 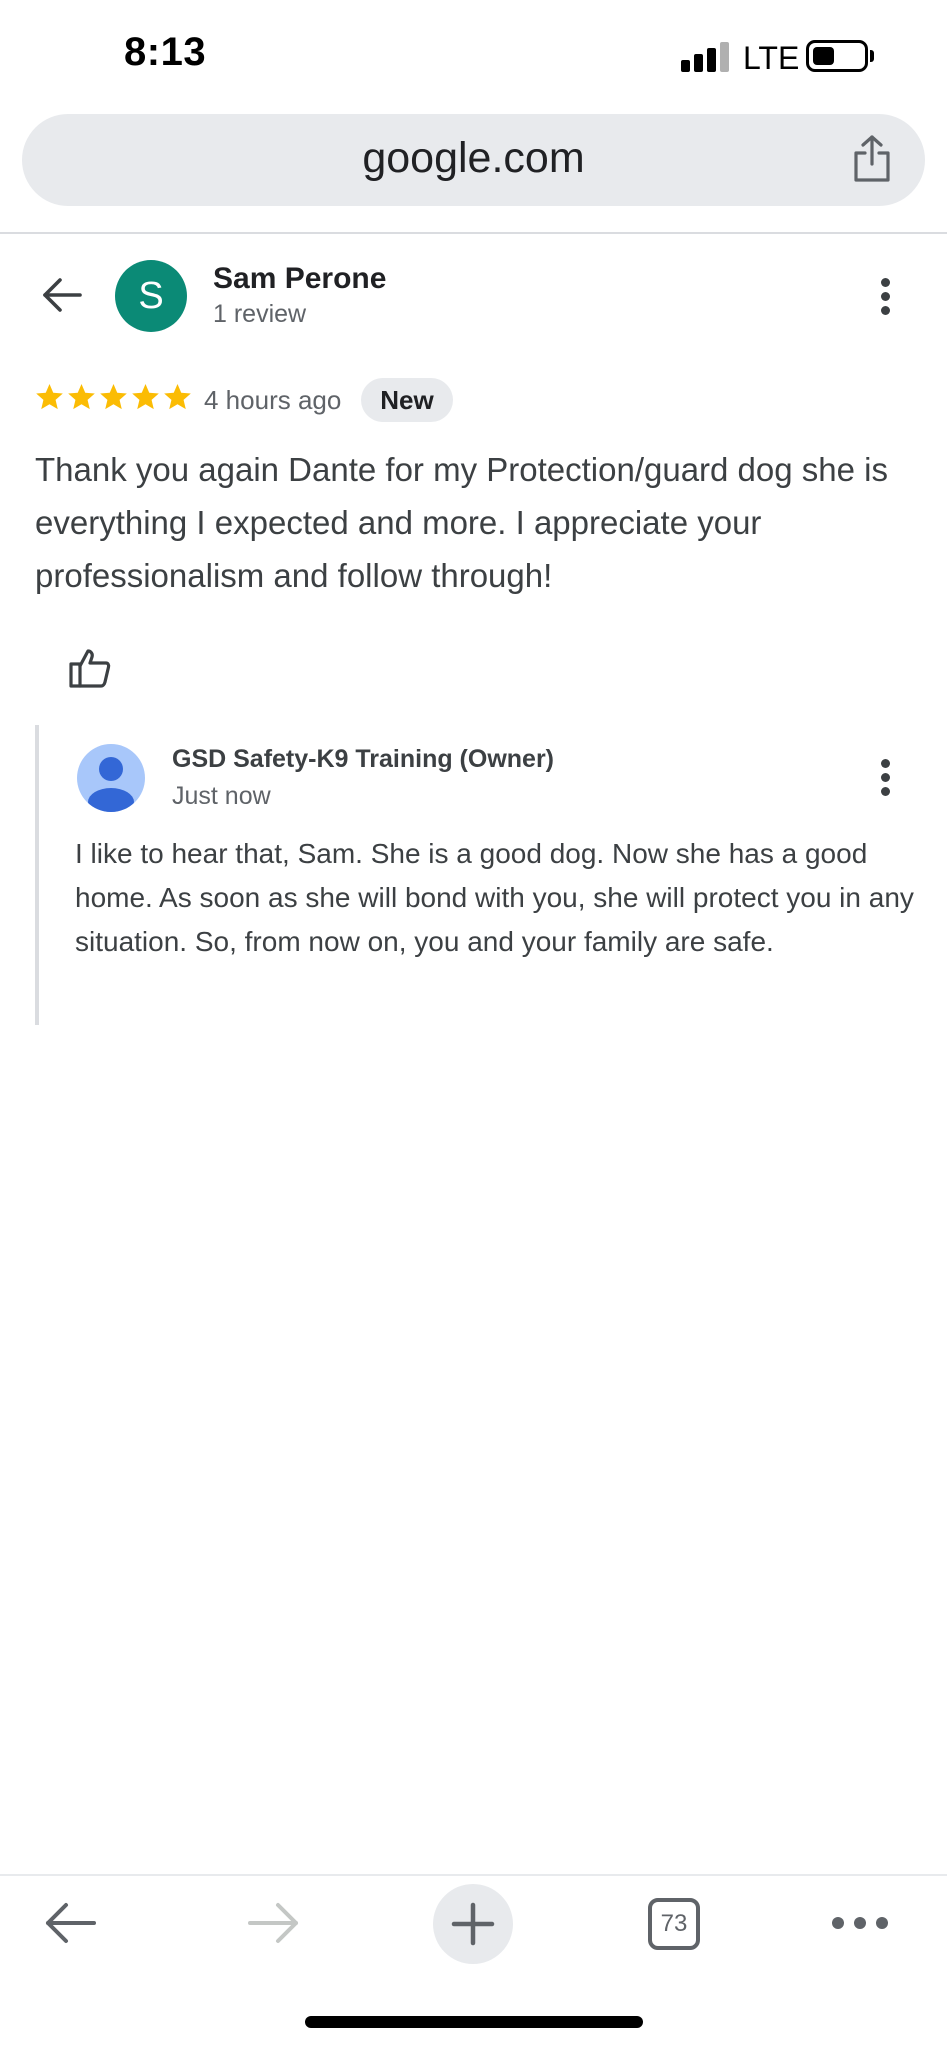 What do you see at coordinates (151, 296) in the screenshot?
I see `reviewer-avatar: S` at bounding box center [151, 296].